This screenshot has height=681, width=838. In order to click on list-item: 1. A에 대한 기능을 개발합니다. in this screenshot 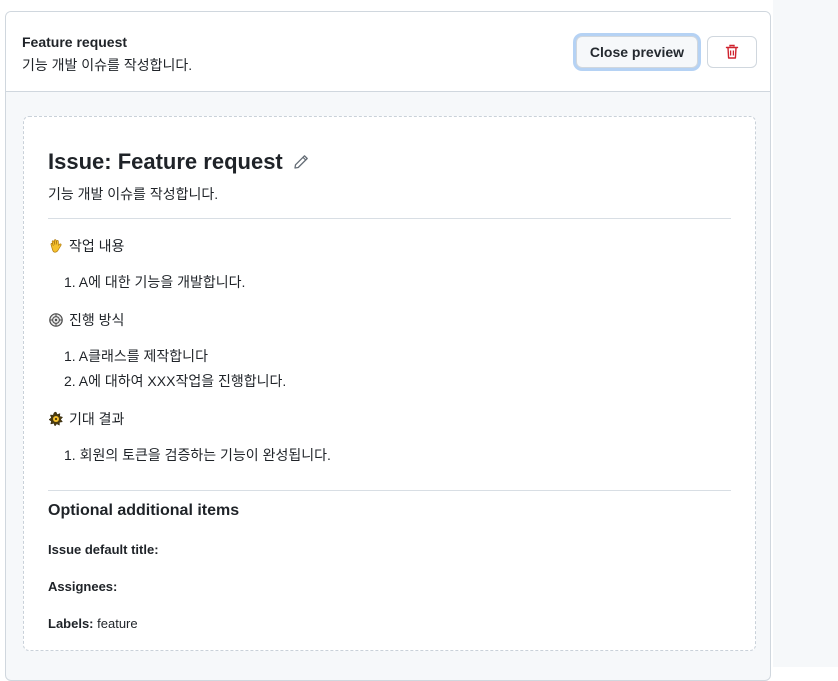, I will do `click(155, 282)`.